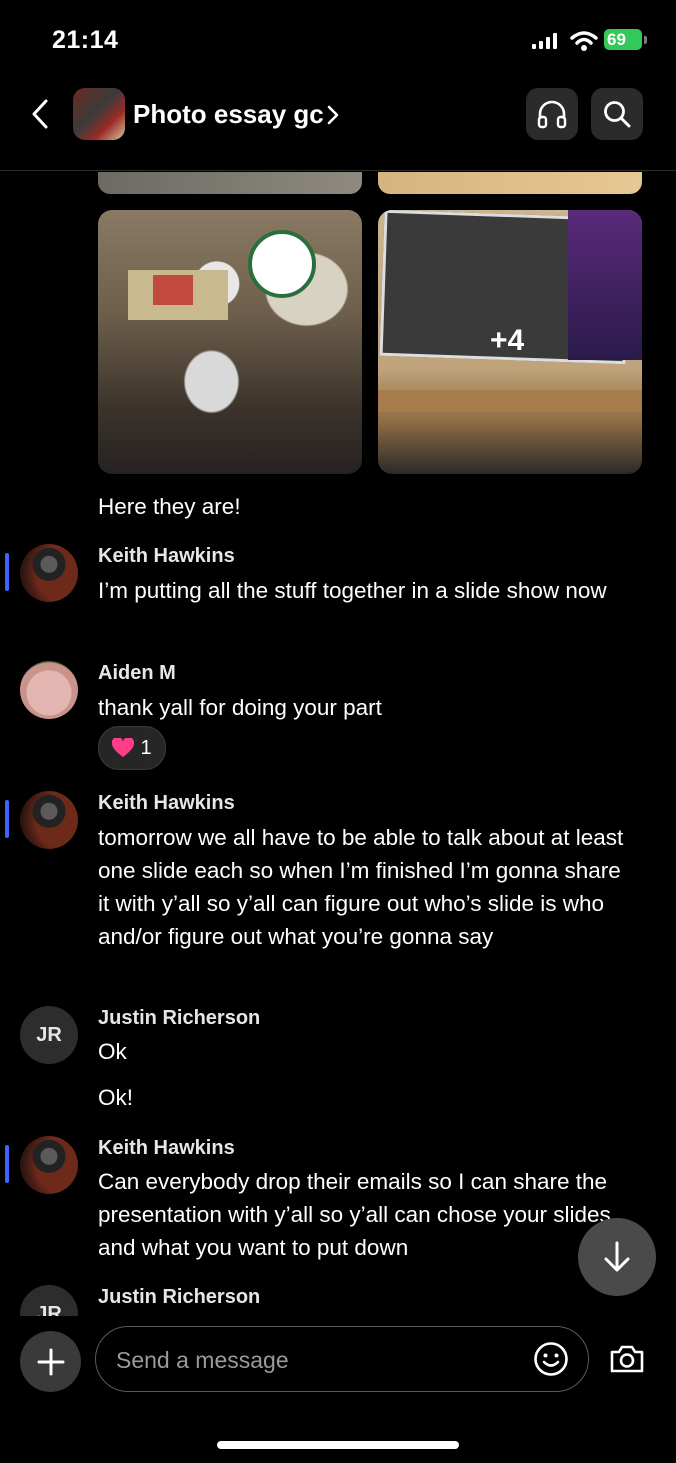 Image resolution: width=676 pixels, height=1463 pixels. I want to click on chat-title: Photo essay gc, so click(228, 114).